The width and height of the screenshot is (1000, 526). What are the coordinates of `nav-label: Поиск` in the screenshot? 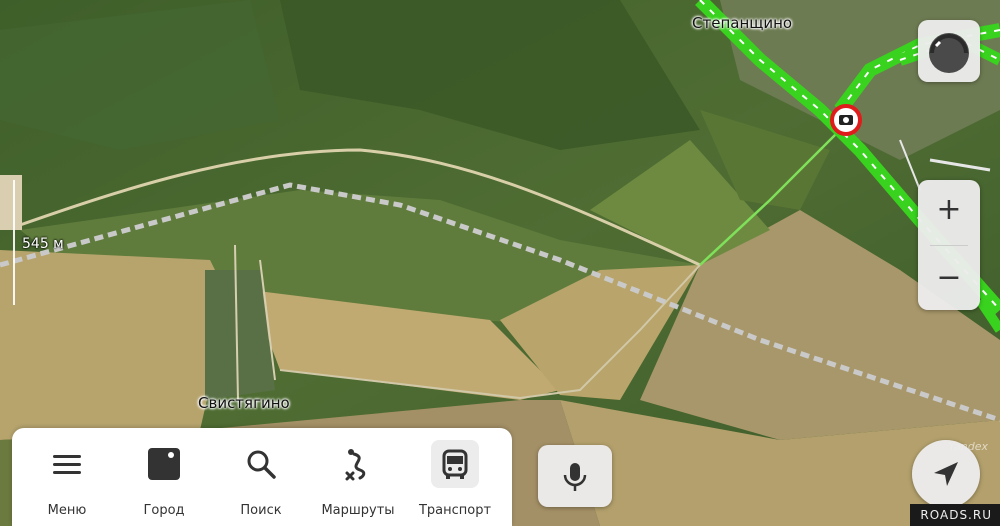 It's located at (261, 510).